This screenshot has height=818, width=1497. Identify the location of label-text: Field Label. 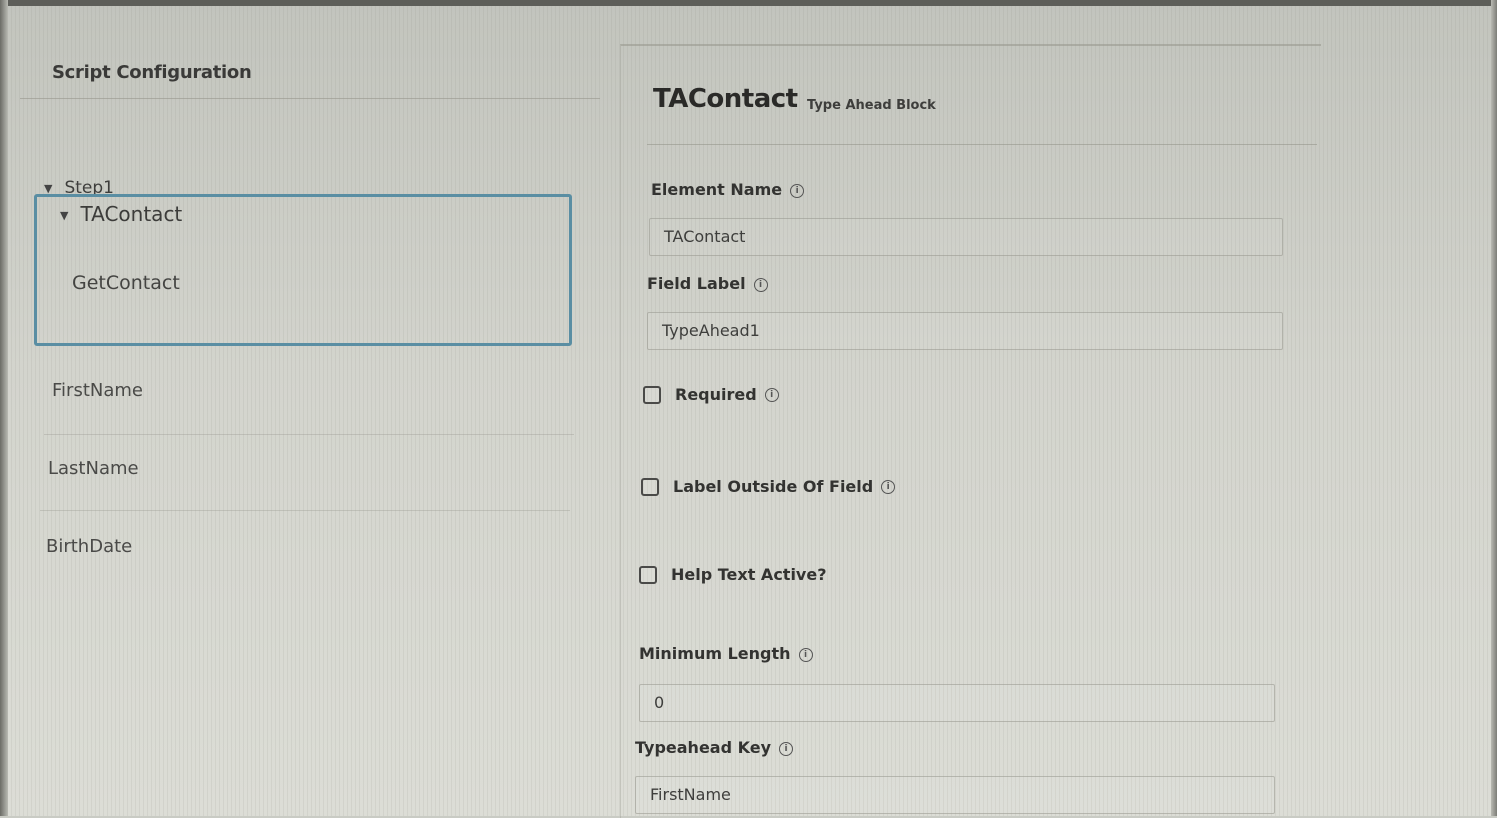
(696, 283).